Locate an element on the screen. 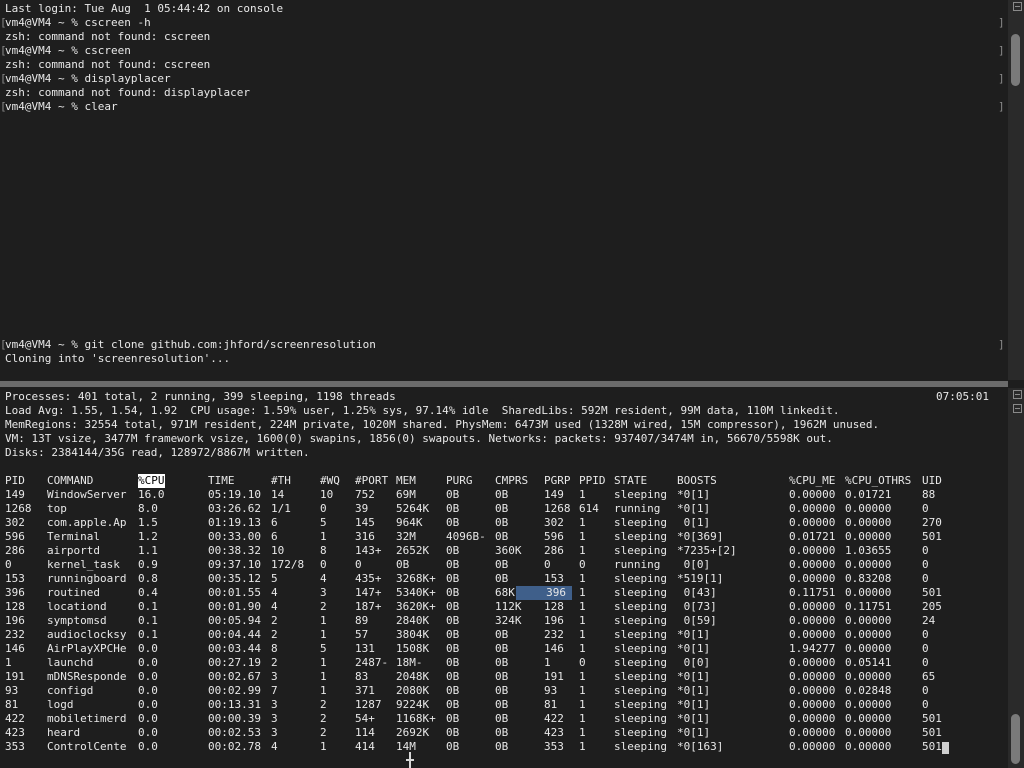 The image size is (1024, 768). table-cell: 1.03655 is located at coordinates (868, 550).